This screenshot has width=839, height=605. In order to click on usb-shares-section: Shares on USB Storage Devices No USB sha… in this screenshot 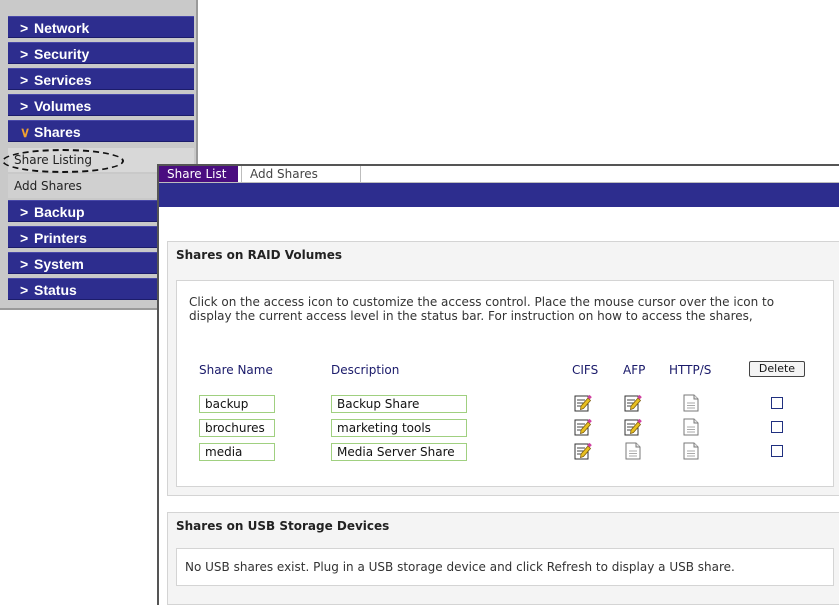, I will do `click(503, 558)`.